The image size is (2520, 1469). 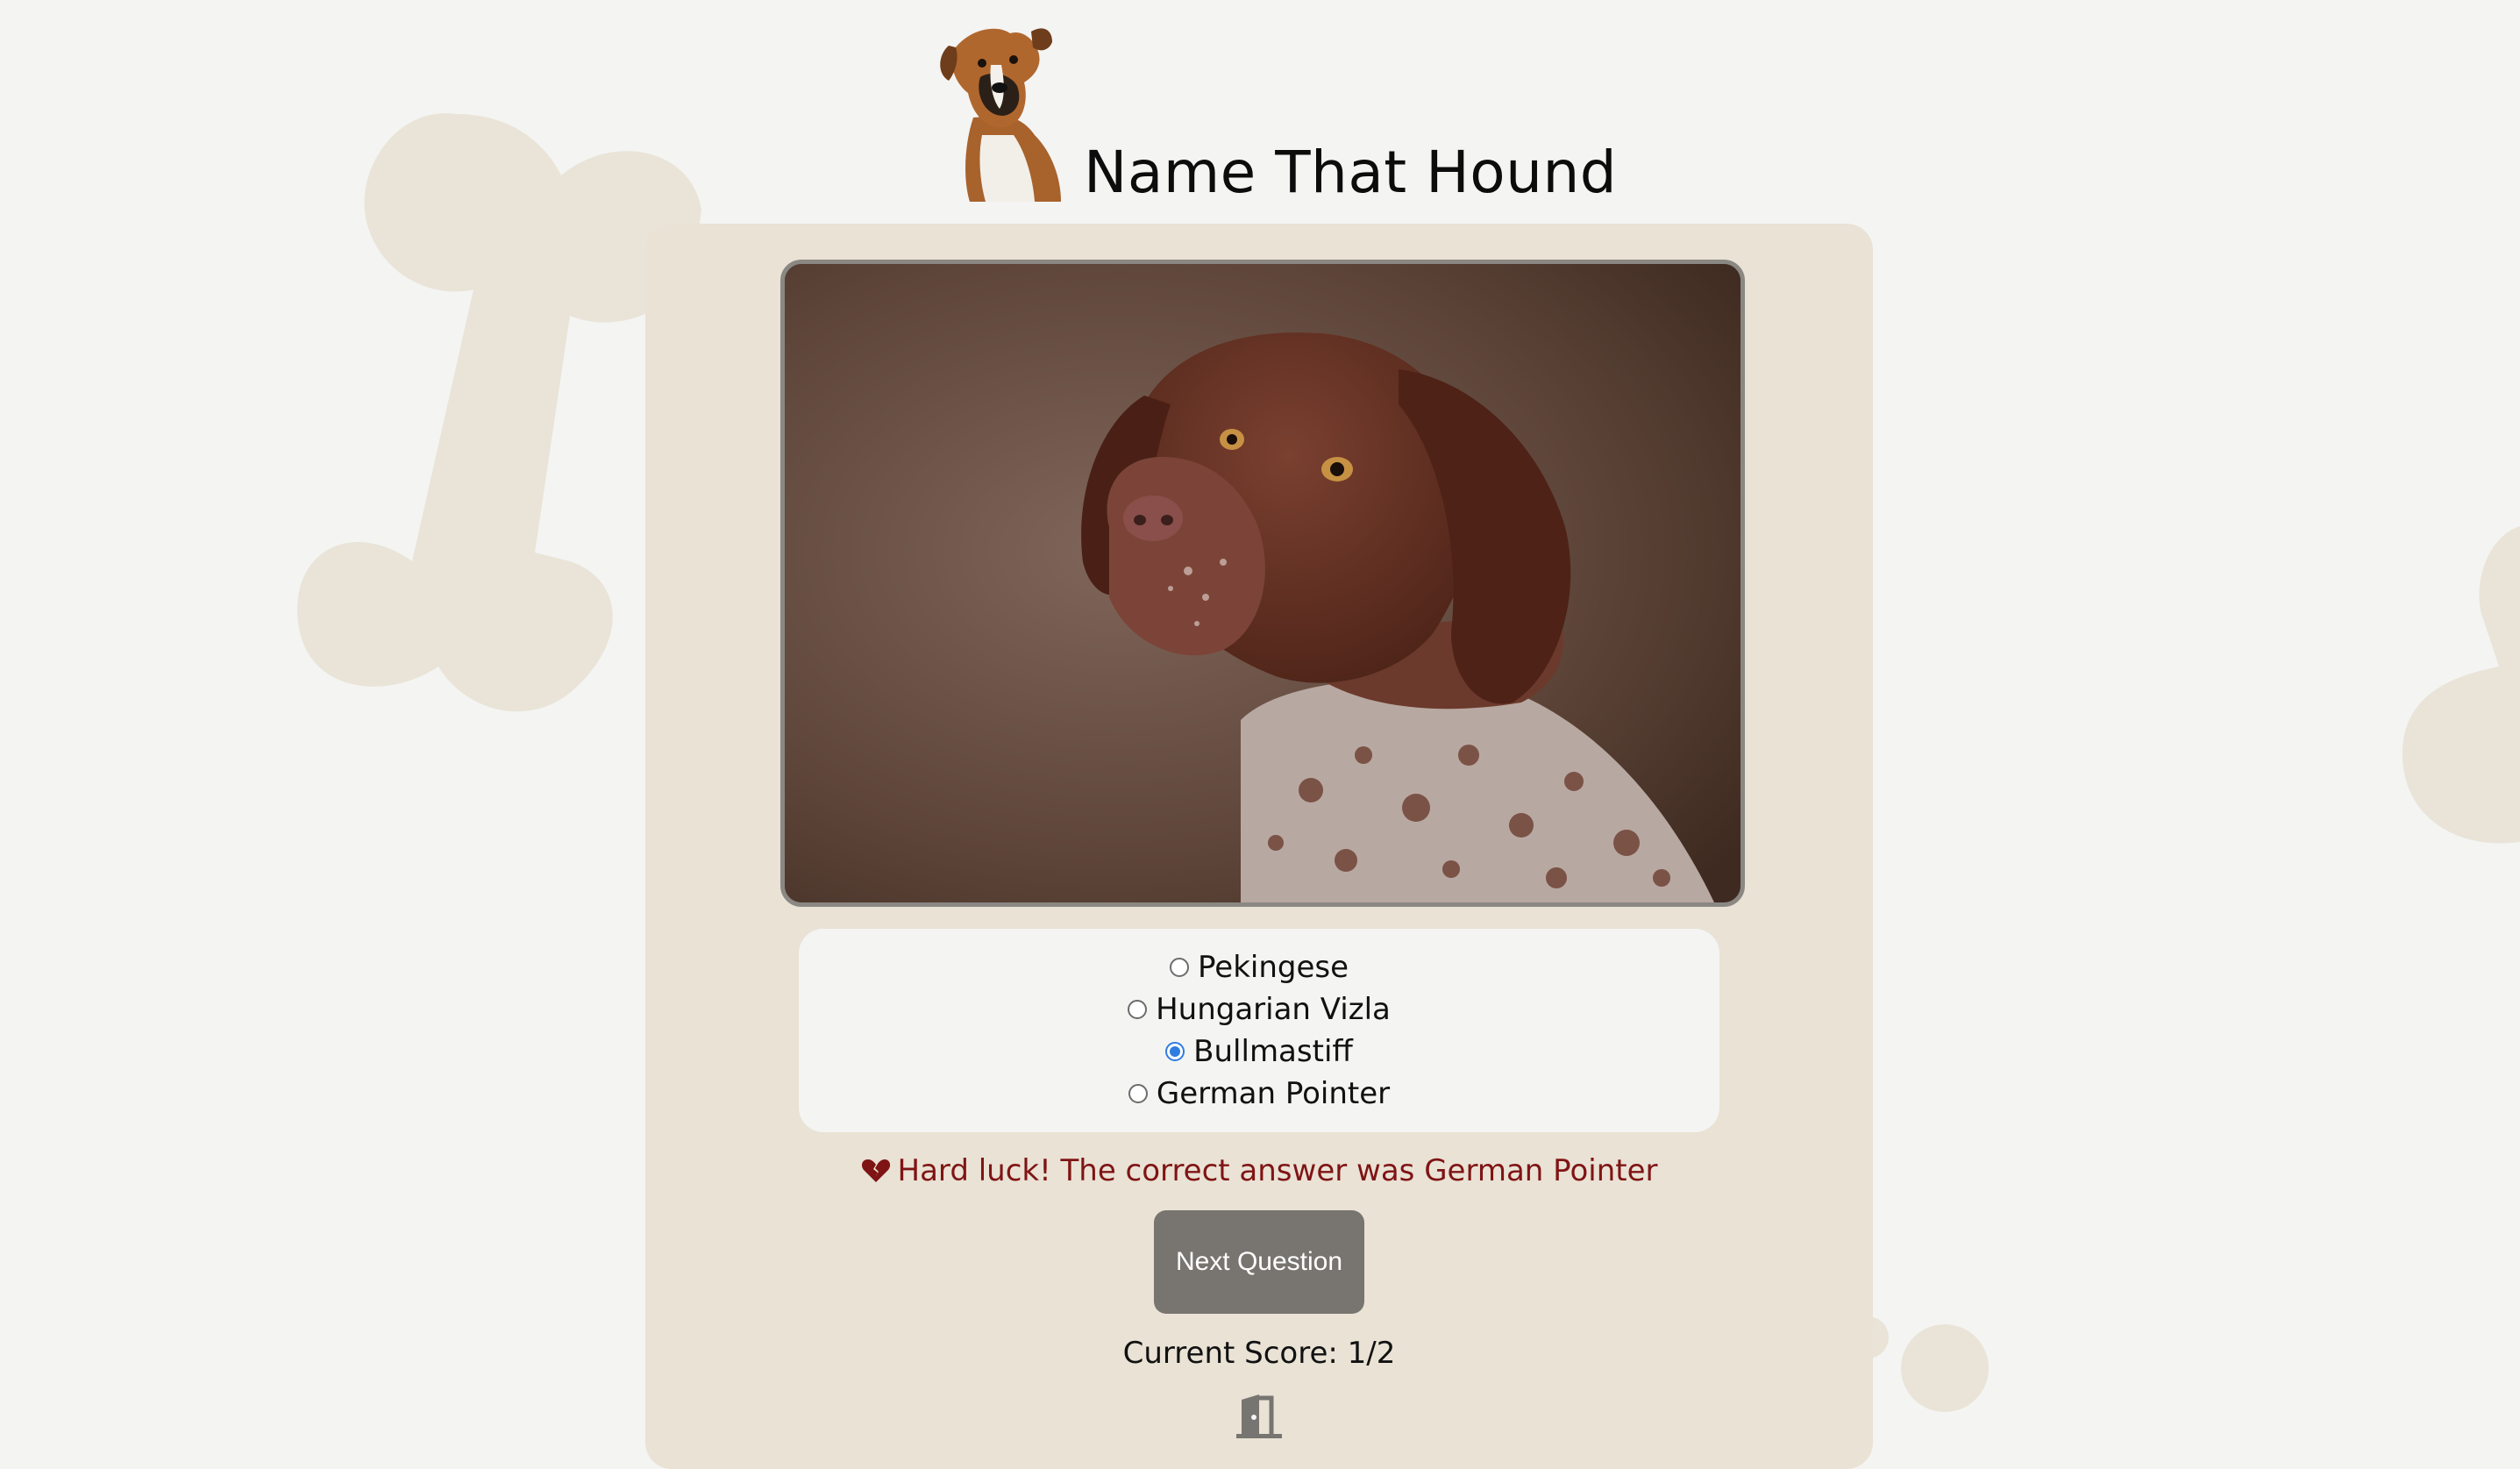 I want to click on radio-pekingese, so click(x=1179, y=967).